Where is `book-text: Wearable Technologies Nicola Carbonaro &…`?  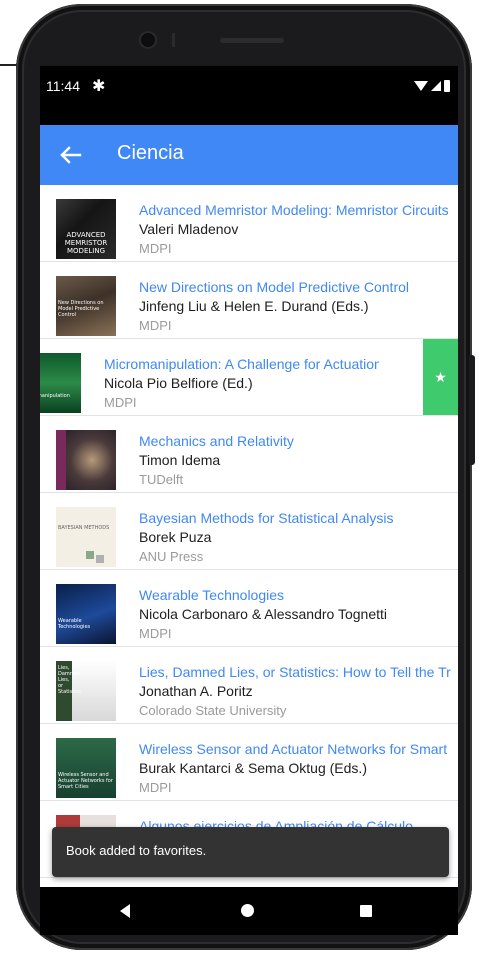
book-text: Wearable Technologies Nicola Carbonaro &… is located at coordinates (295, 614).